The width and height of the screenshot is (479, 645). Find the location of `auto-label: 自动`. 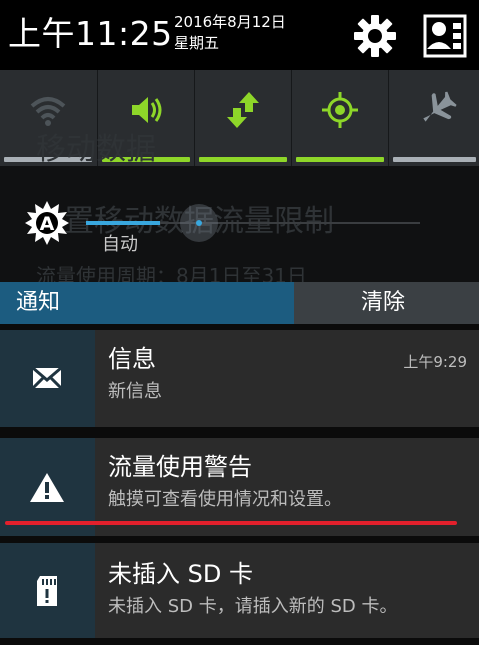

auto-label: 自动 is located at coordinates (120, 244).